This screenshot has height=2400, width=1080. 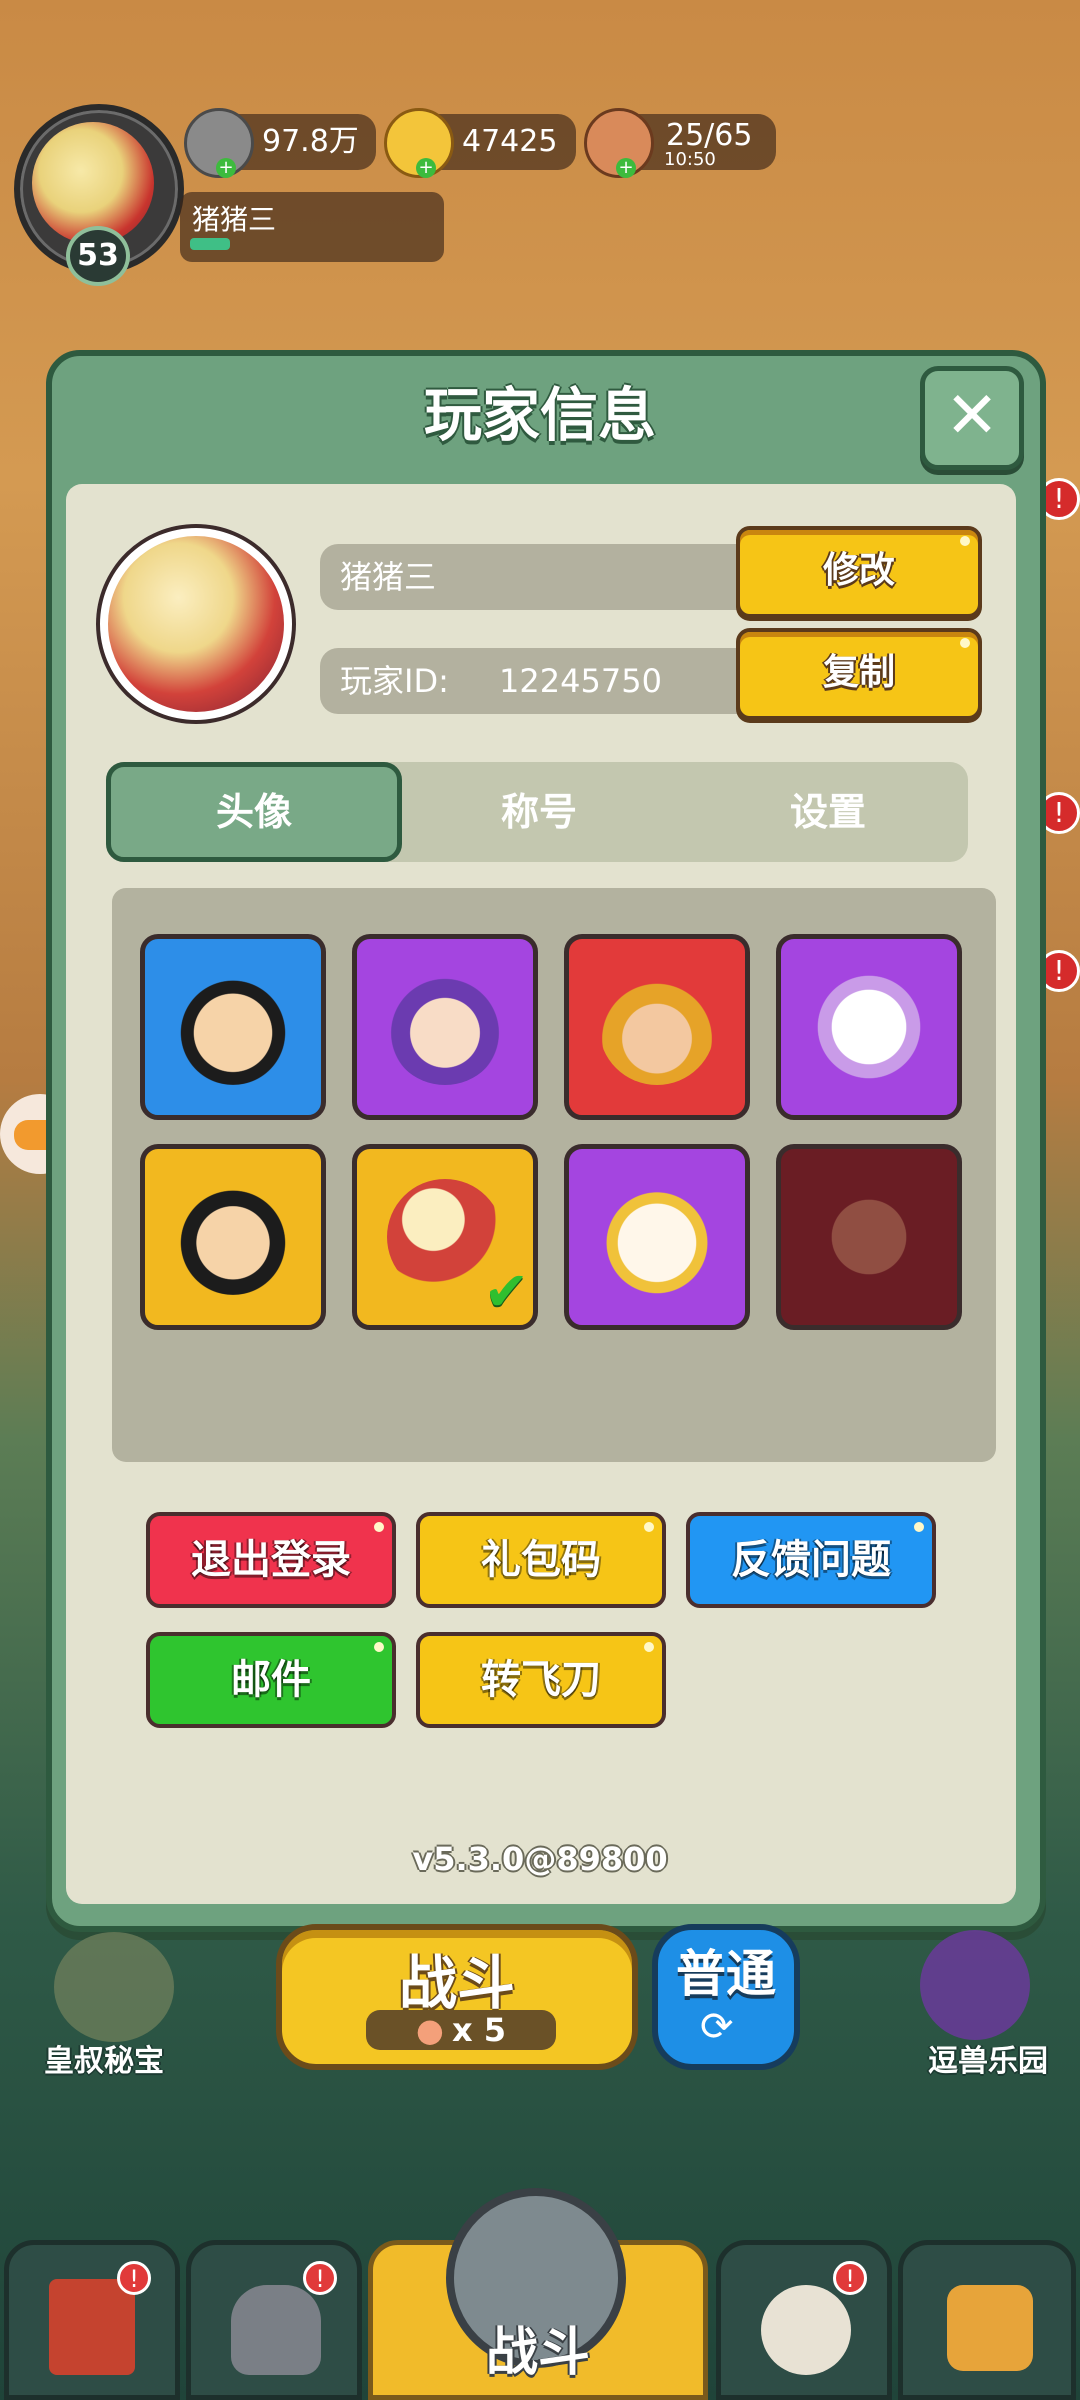 I want to click on feedback-button: 反馈问题, so click(x=811, y=1560).